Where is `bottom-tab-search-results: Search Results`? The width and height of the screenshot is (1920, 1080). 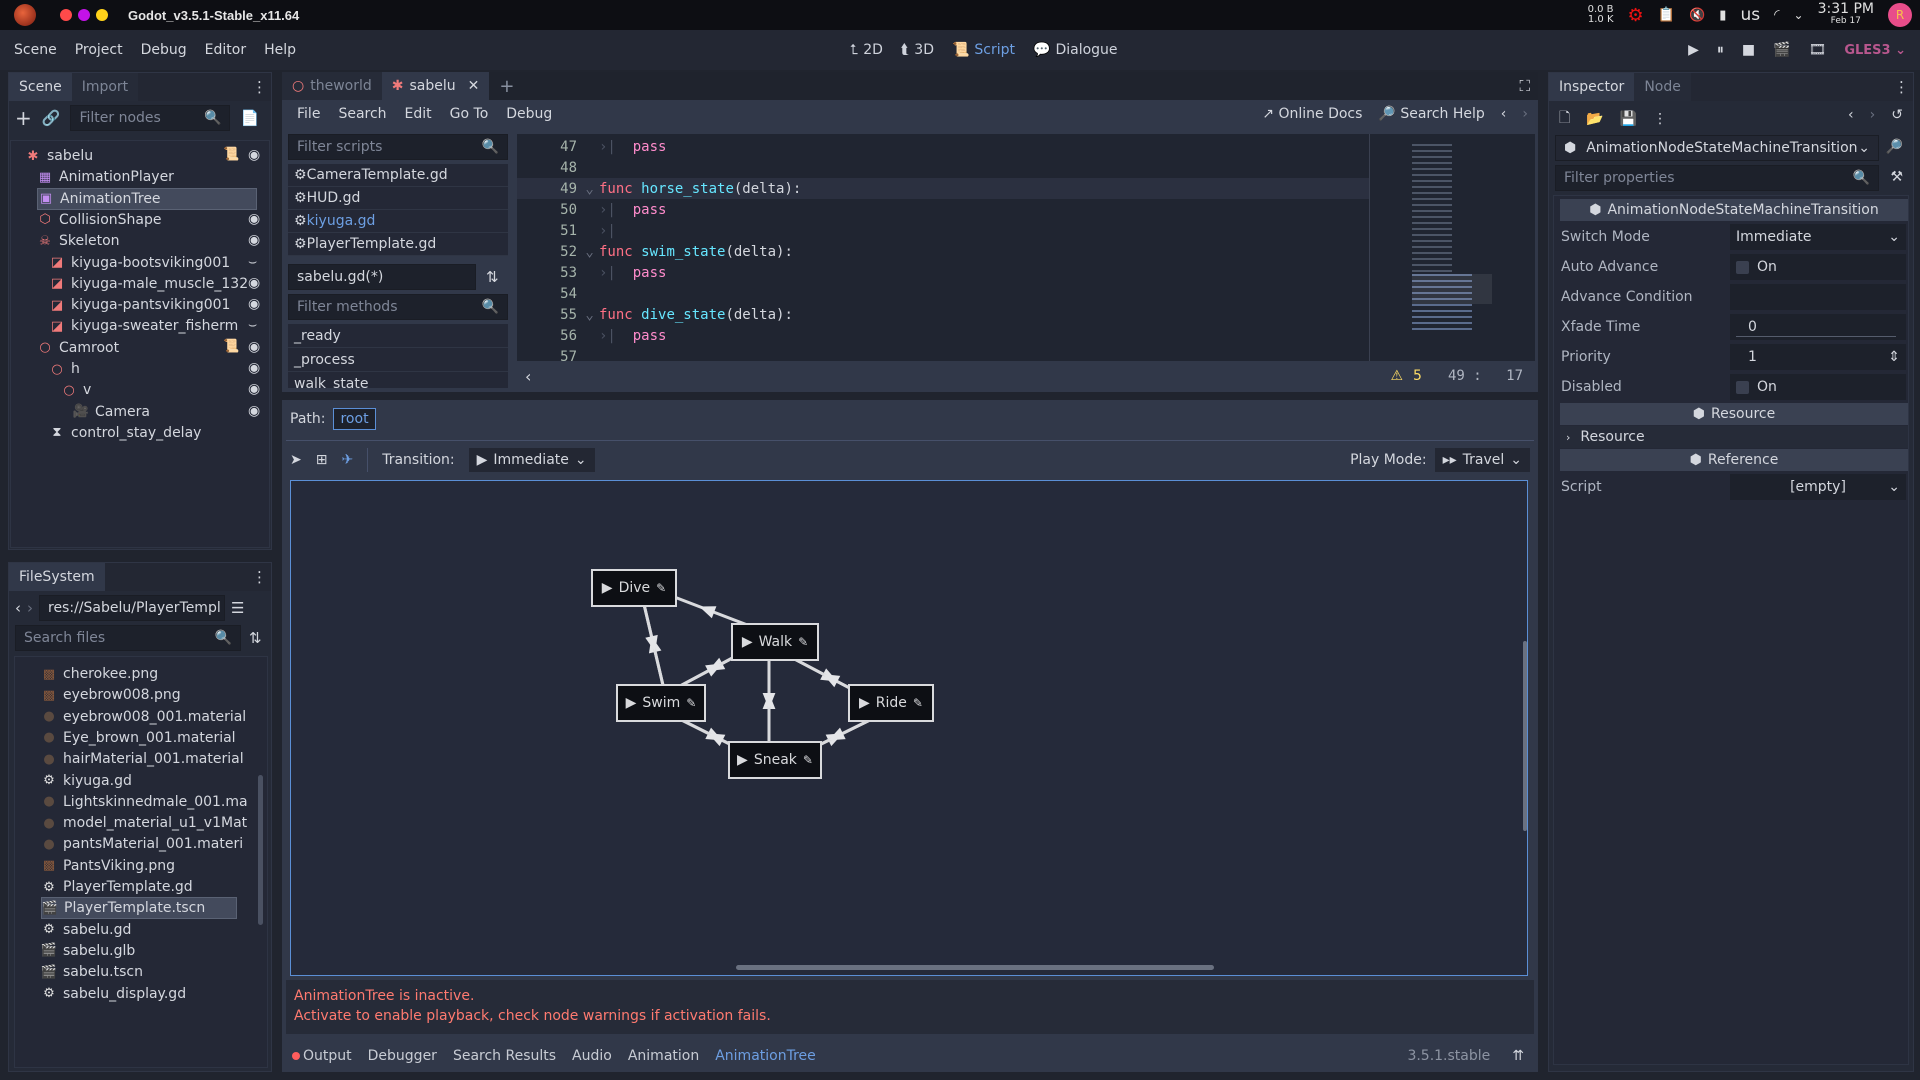
bottom-tab-search-results: Search Results is located at coordinates (504, 1056).